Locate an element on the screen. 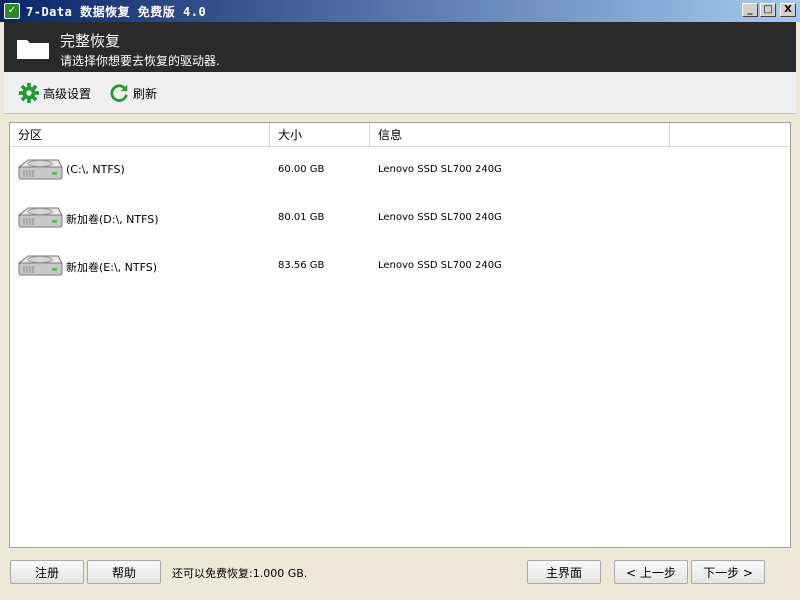 This screenshot has width=800, height=600. partition-size: 60.00 GB is located at coordinates (301, 169).